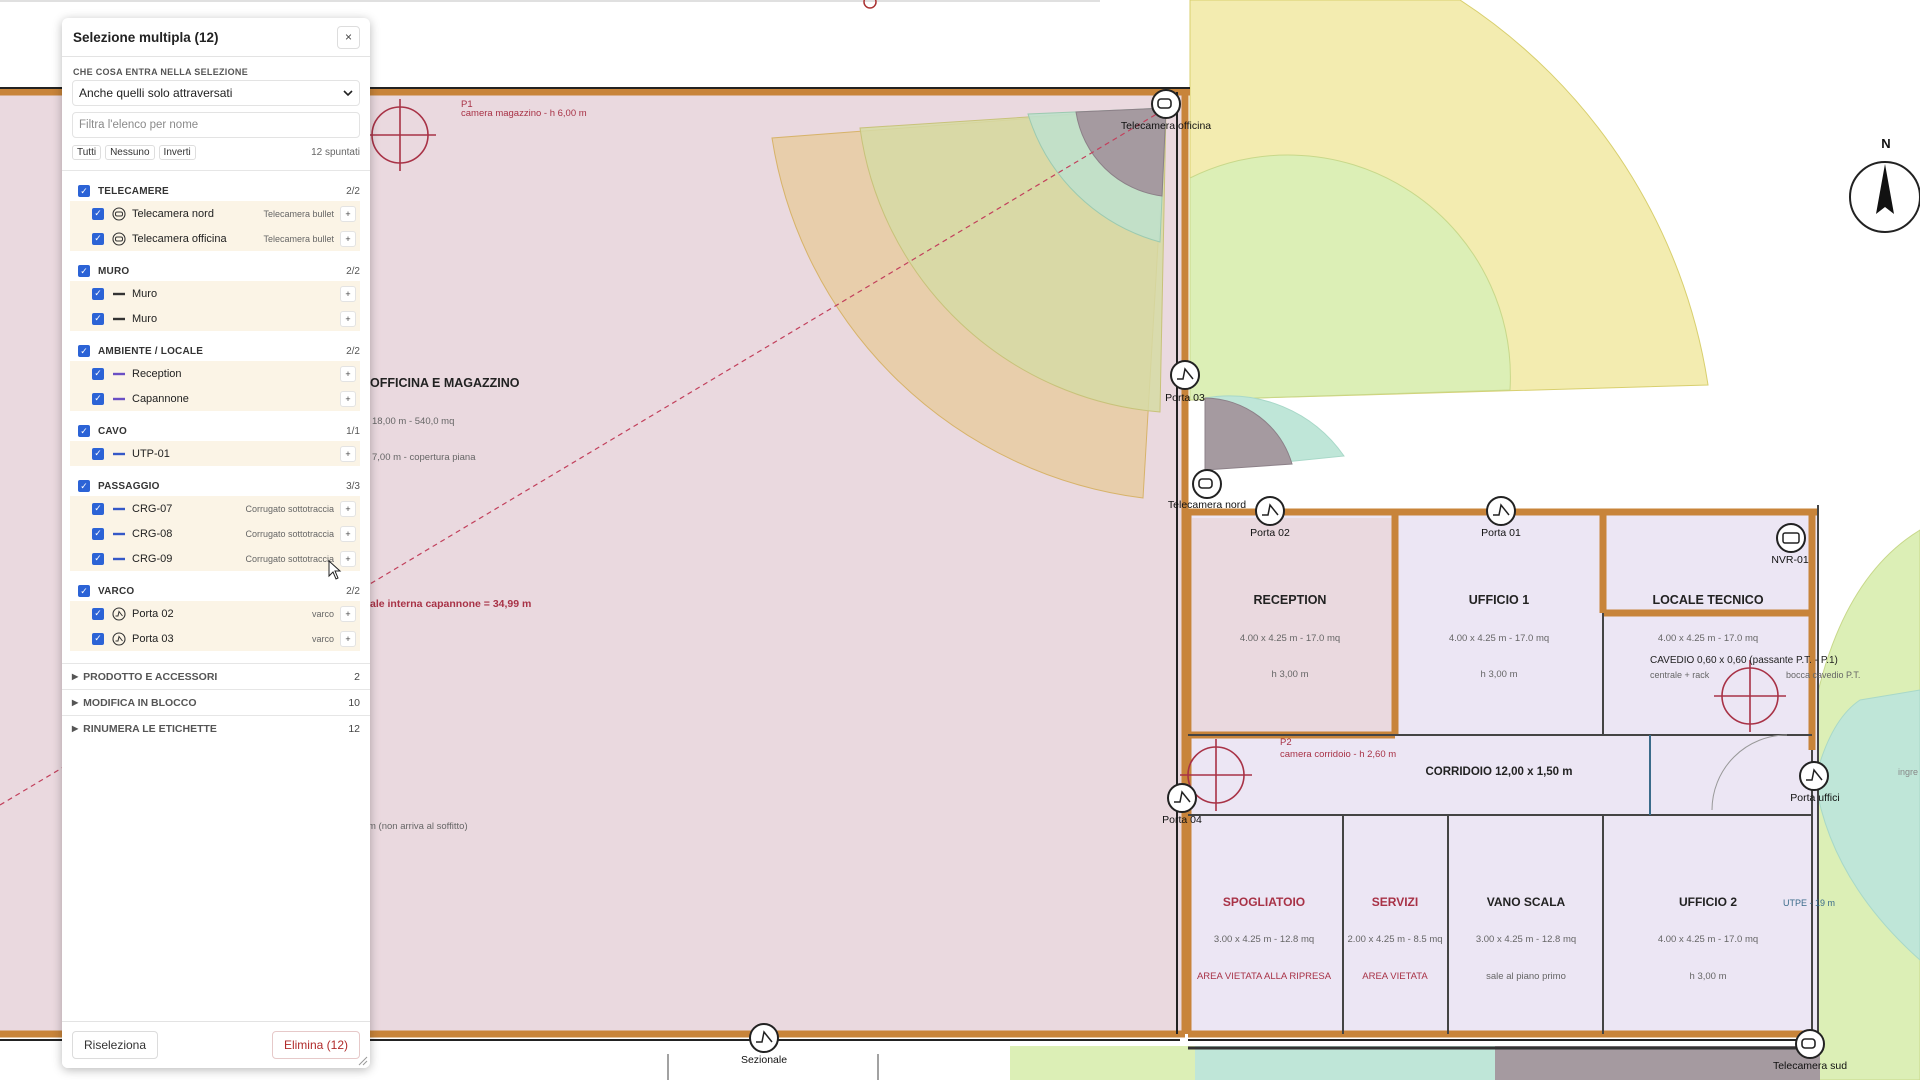 The image size is (1920, 1080). Describe the element at coordinates (215, 508) in the screenshot. I see `list-item: ✓ CRG-07 Corrugato sottotraccia +` at that location.